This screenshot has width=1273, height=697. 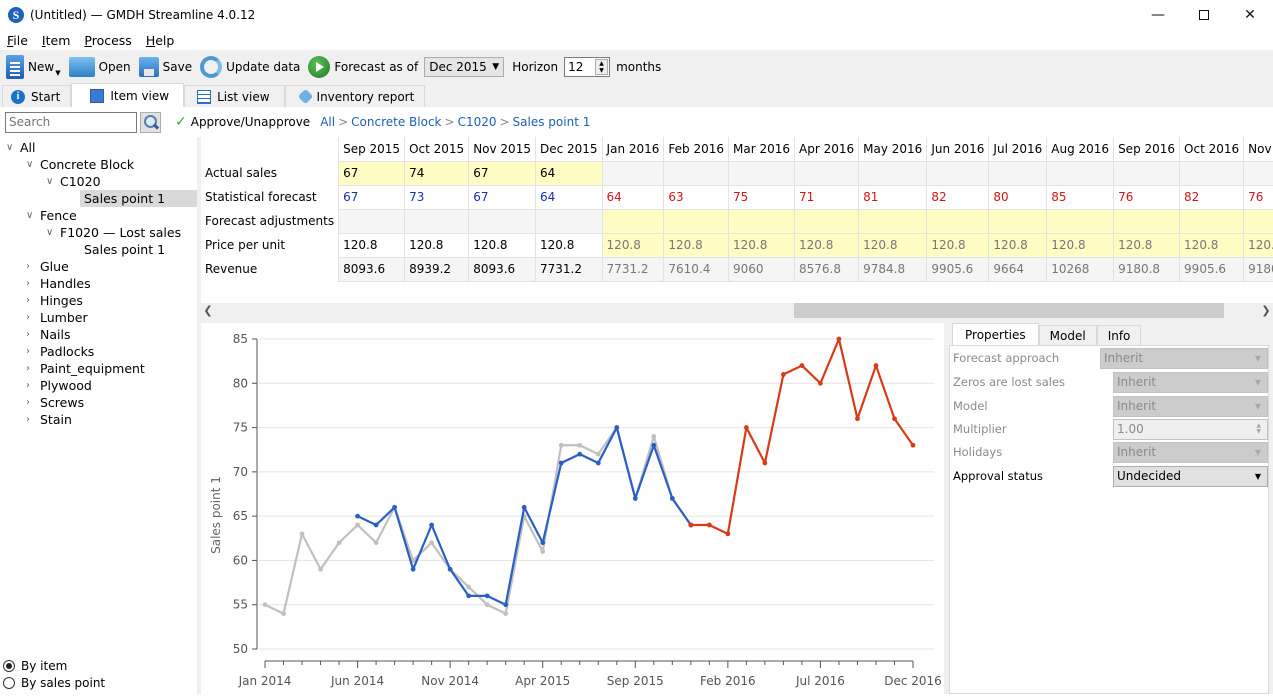 What do you see at coordinates (552, 122) in the screenshot?
I see `breadcrumb-item: Sales point 1` at bounding box center [552, 122].